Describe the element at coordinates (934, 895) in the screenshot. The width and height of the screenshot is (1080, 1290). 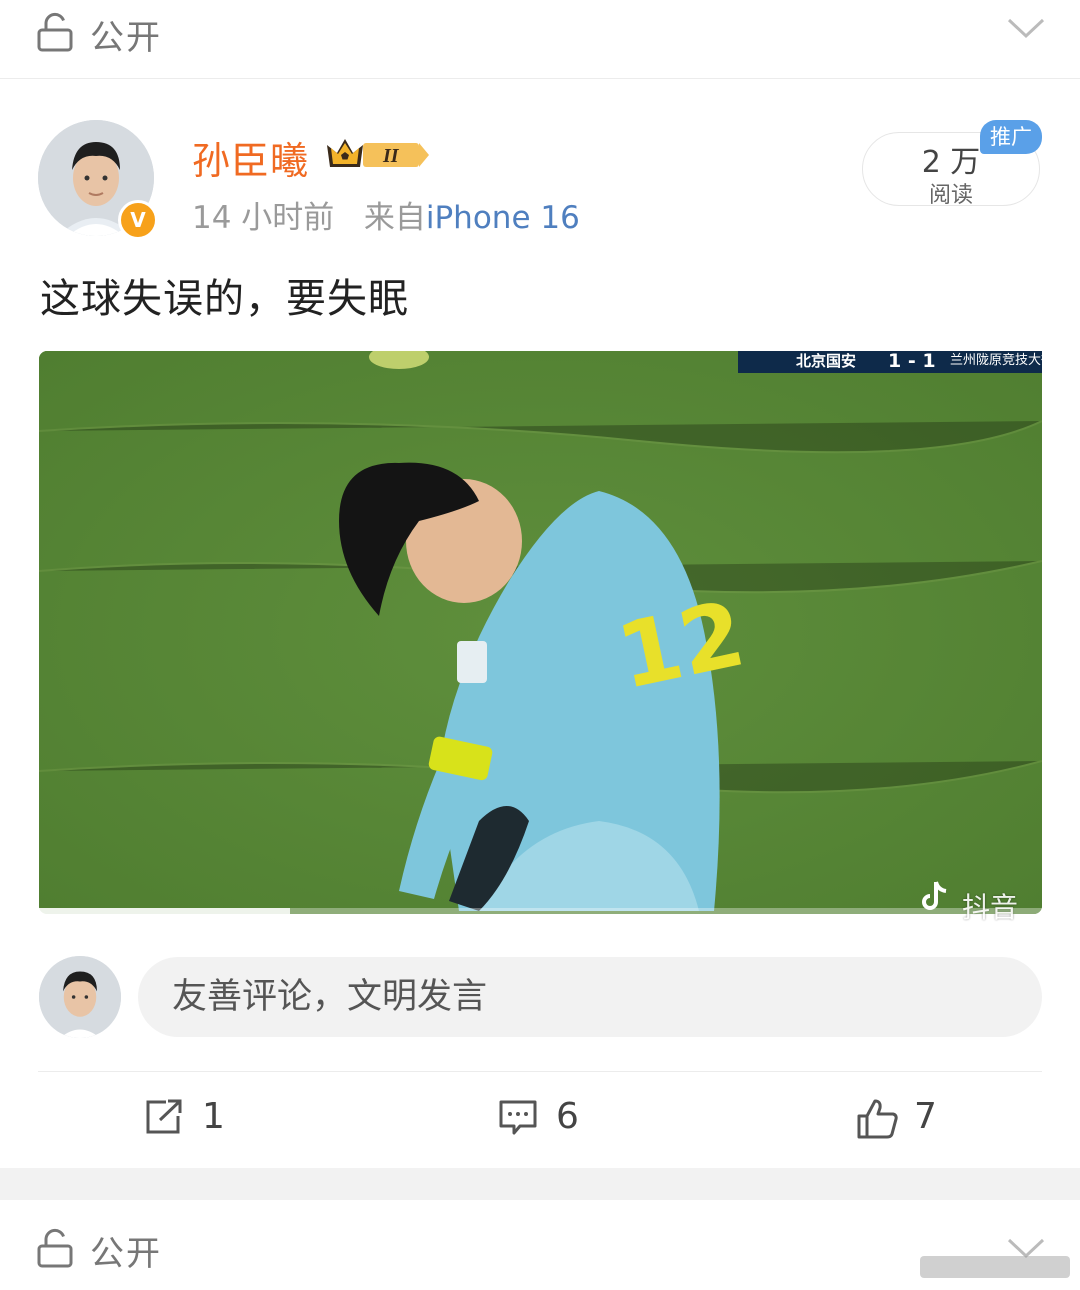
I see `douyin-logo-icon` at that location.